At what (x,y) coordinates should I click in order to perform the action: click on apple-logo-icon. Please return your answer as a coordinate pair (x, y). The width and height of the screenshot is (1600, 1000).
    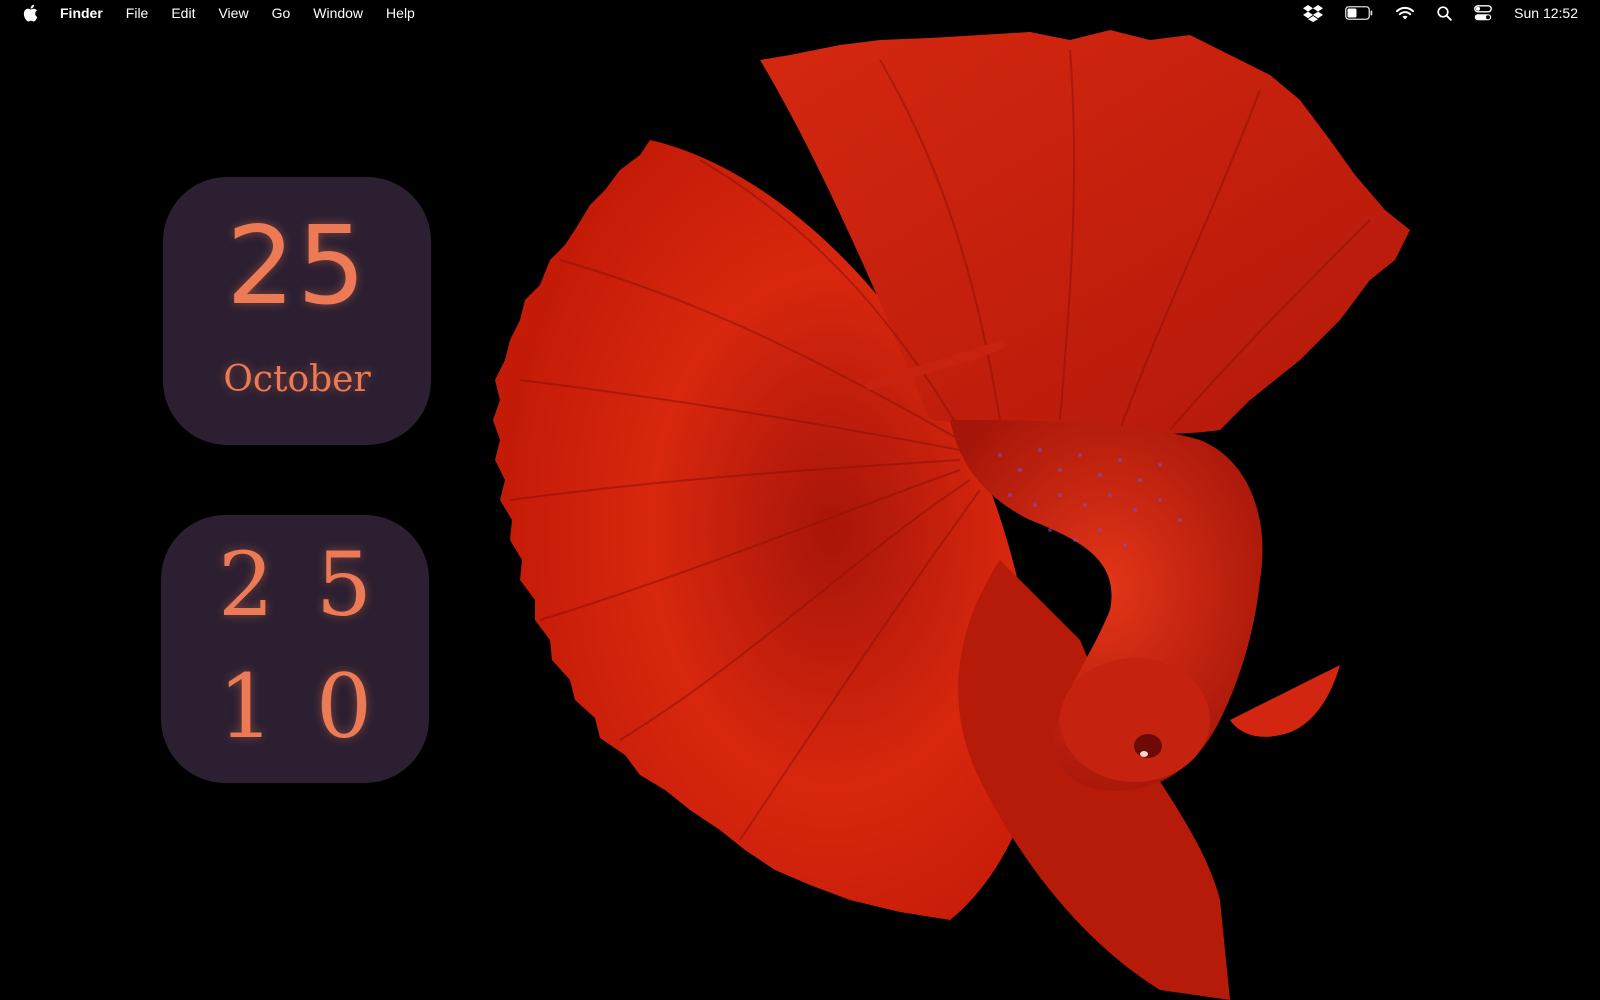
    Looking at the image, I should click on (30, 13).